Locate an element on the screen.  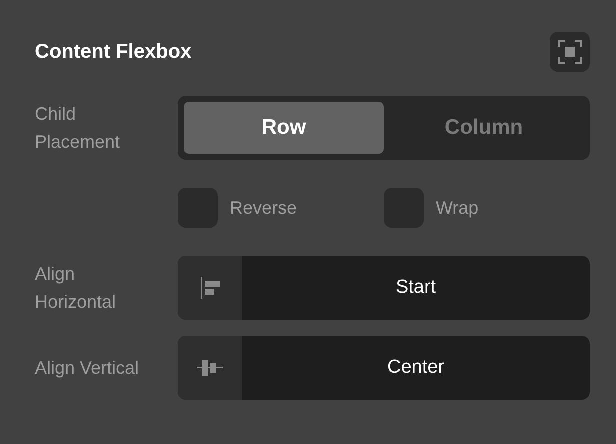
field-label: Align Horizontal is located at coordinates (76, 288).